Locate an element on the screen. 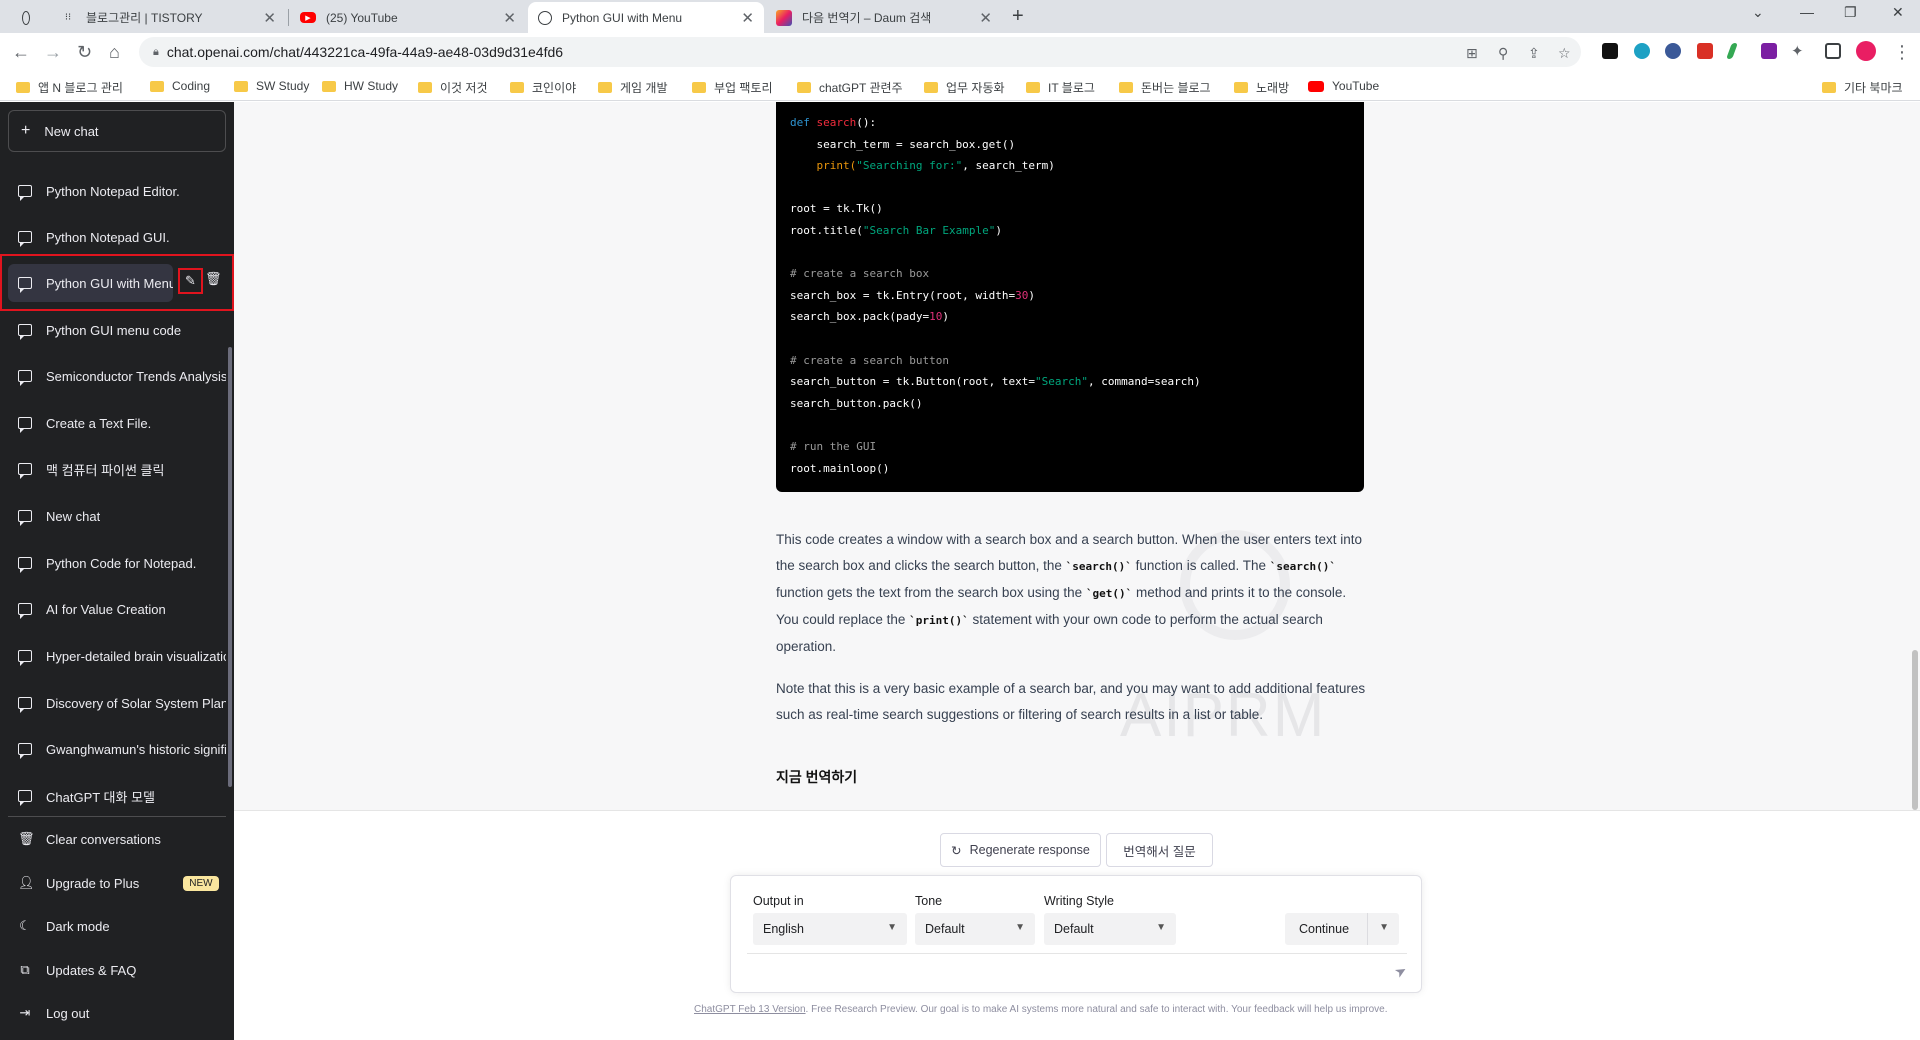  conversation-title: Python Notepad Editor. is located at coordinates (113, 191).